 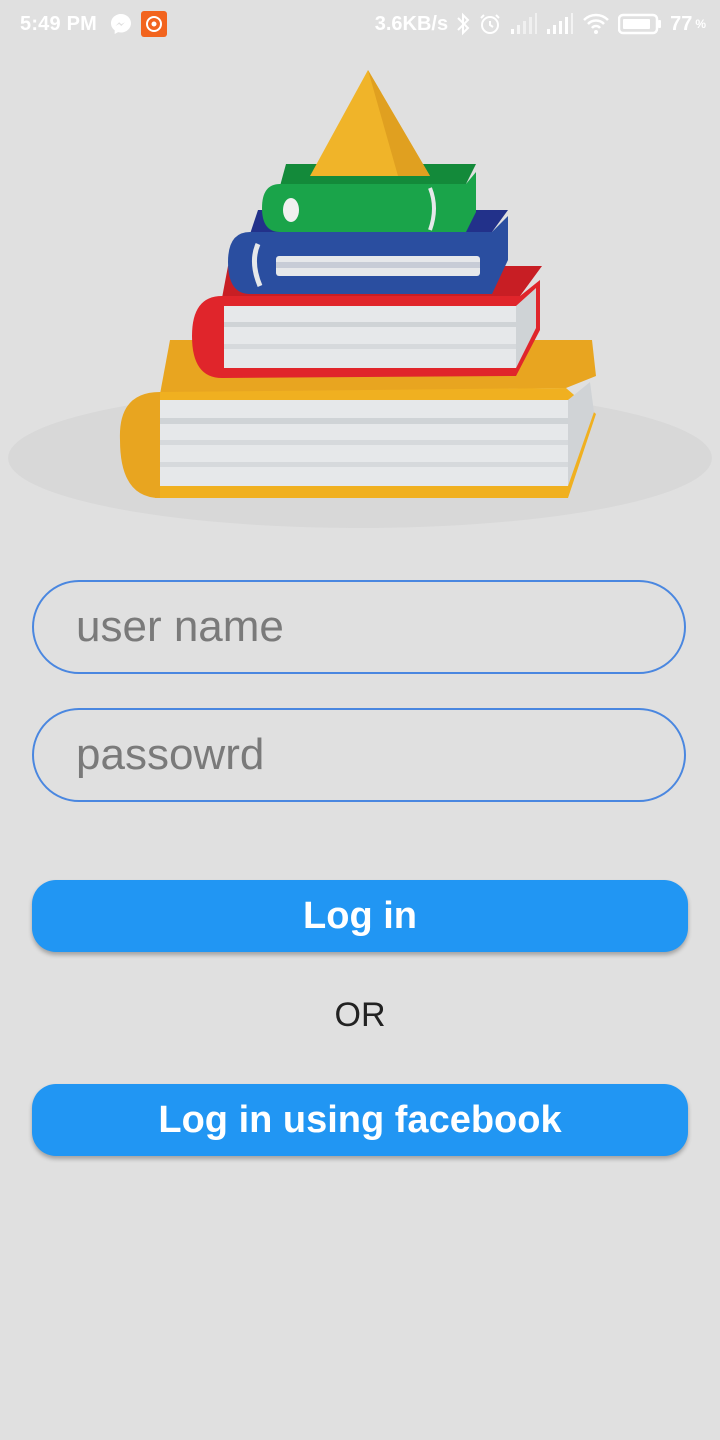 I want to click on password-input, so click(x=379, y=755).